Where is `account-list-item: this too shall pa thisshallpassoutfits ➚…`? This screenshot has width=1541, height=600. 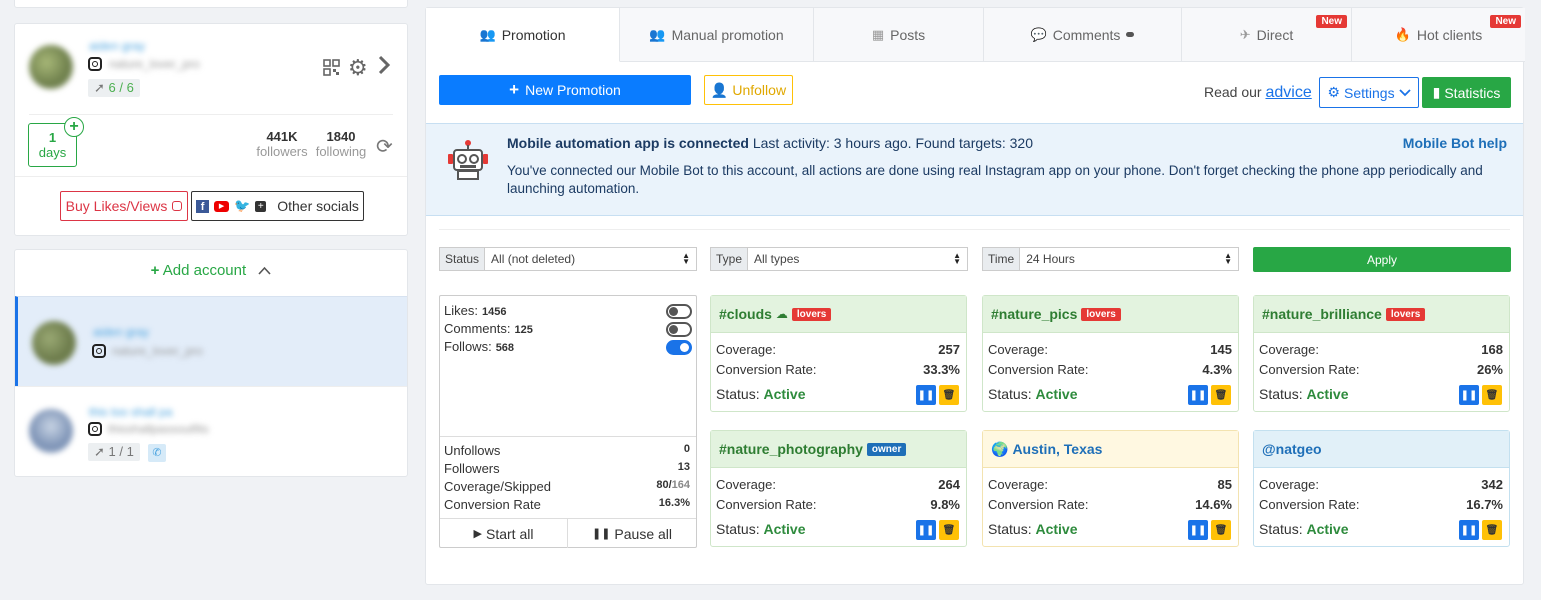 account-list-item: this too shall pa thisshallpassoutfits ➚… is located at coordinates (211, 431).